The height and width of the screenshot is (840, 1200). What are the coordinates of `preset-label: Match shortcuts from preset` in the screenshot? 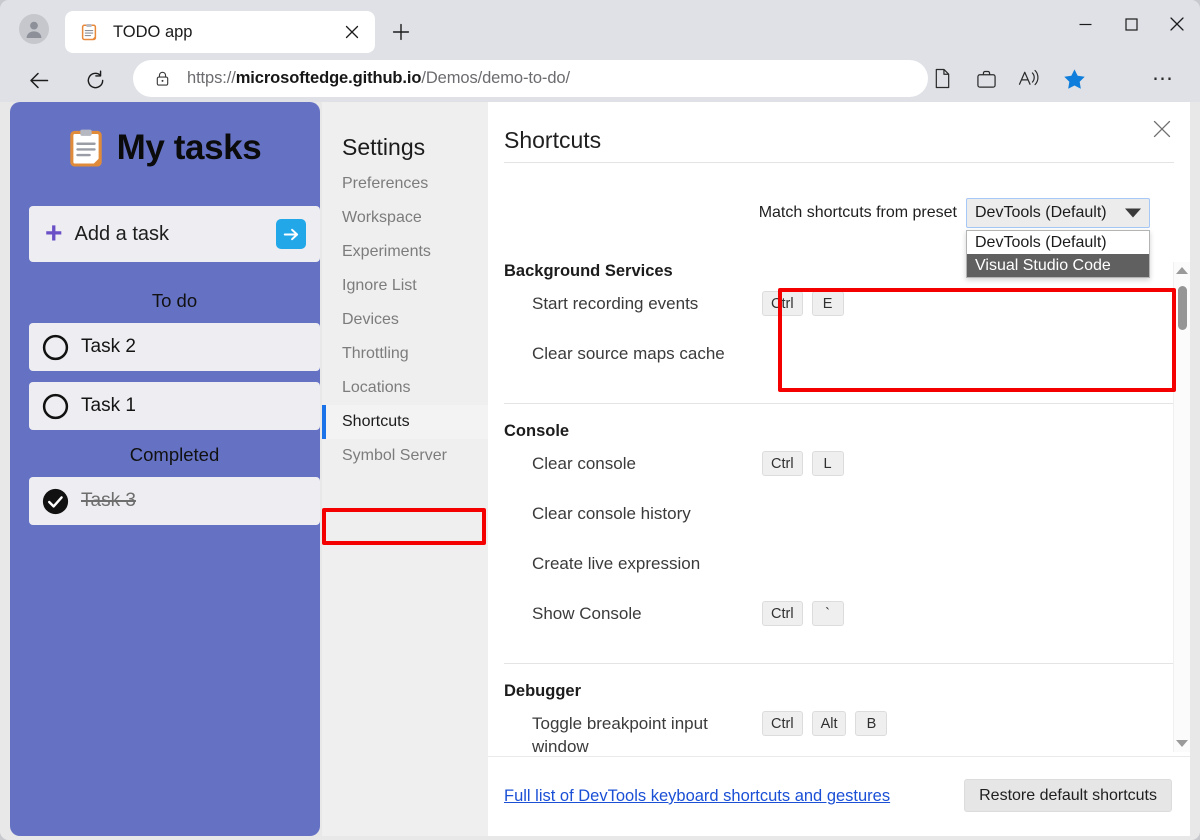 It's located at (857, 212).